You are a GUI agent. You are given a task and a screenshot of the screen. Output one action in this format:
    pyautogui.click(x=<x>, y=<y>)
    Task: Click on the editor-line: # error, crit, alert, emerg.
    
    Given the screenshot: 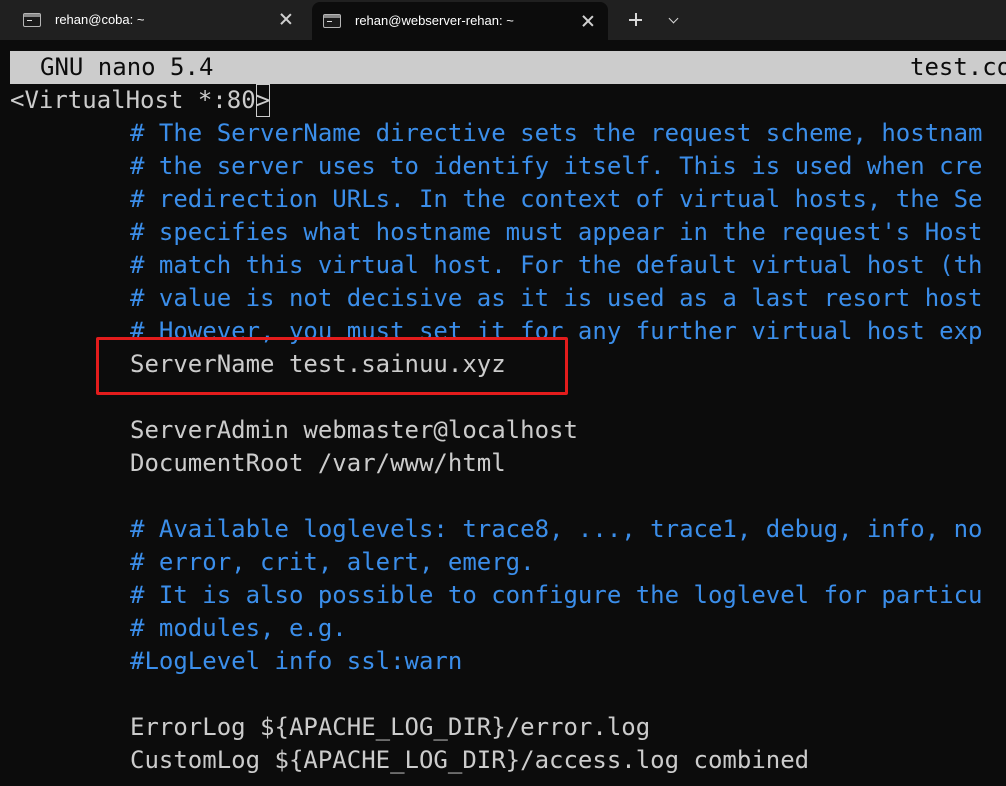 What is the action you would take?
    pyautogui.click(x=508, y=562)
    